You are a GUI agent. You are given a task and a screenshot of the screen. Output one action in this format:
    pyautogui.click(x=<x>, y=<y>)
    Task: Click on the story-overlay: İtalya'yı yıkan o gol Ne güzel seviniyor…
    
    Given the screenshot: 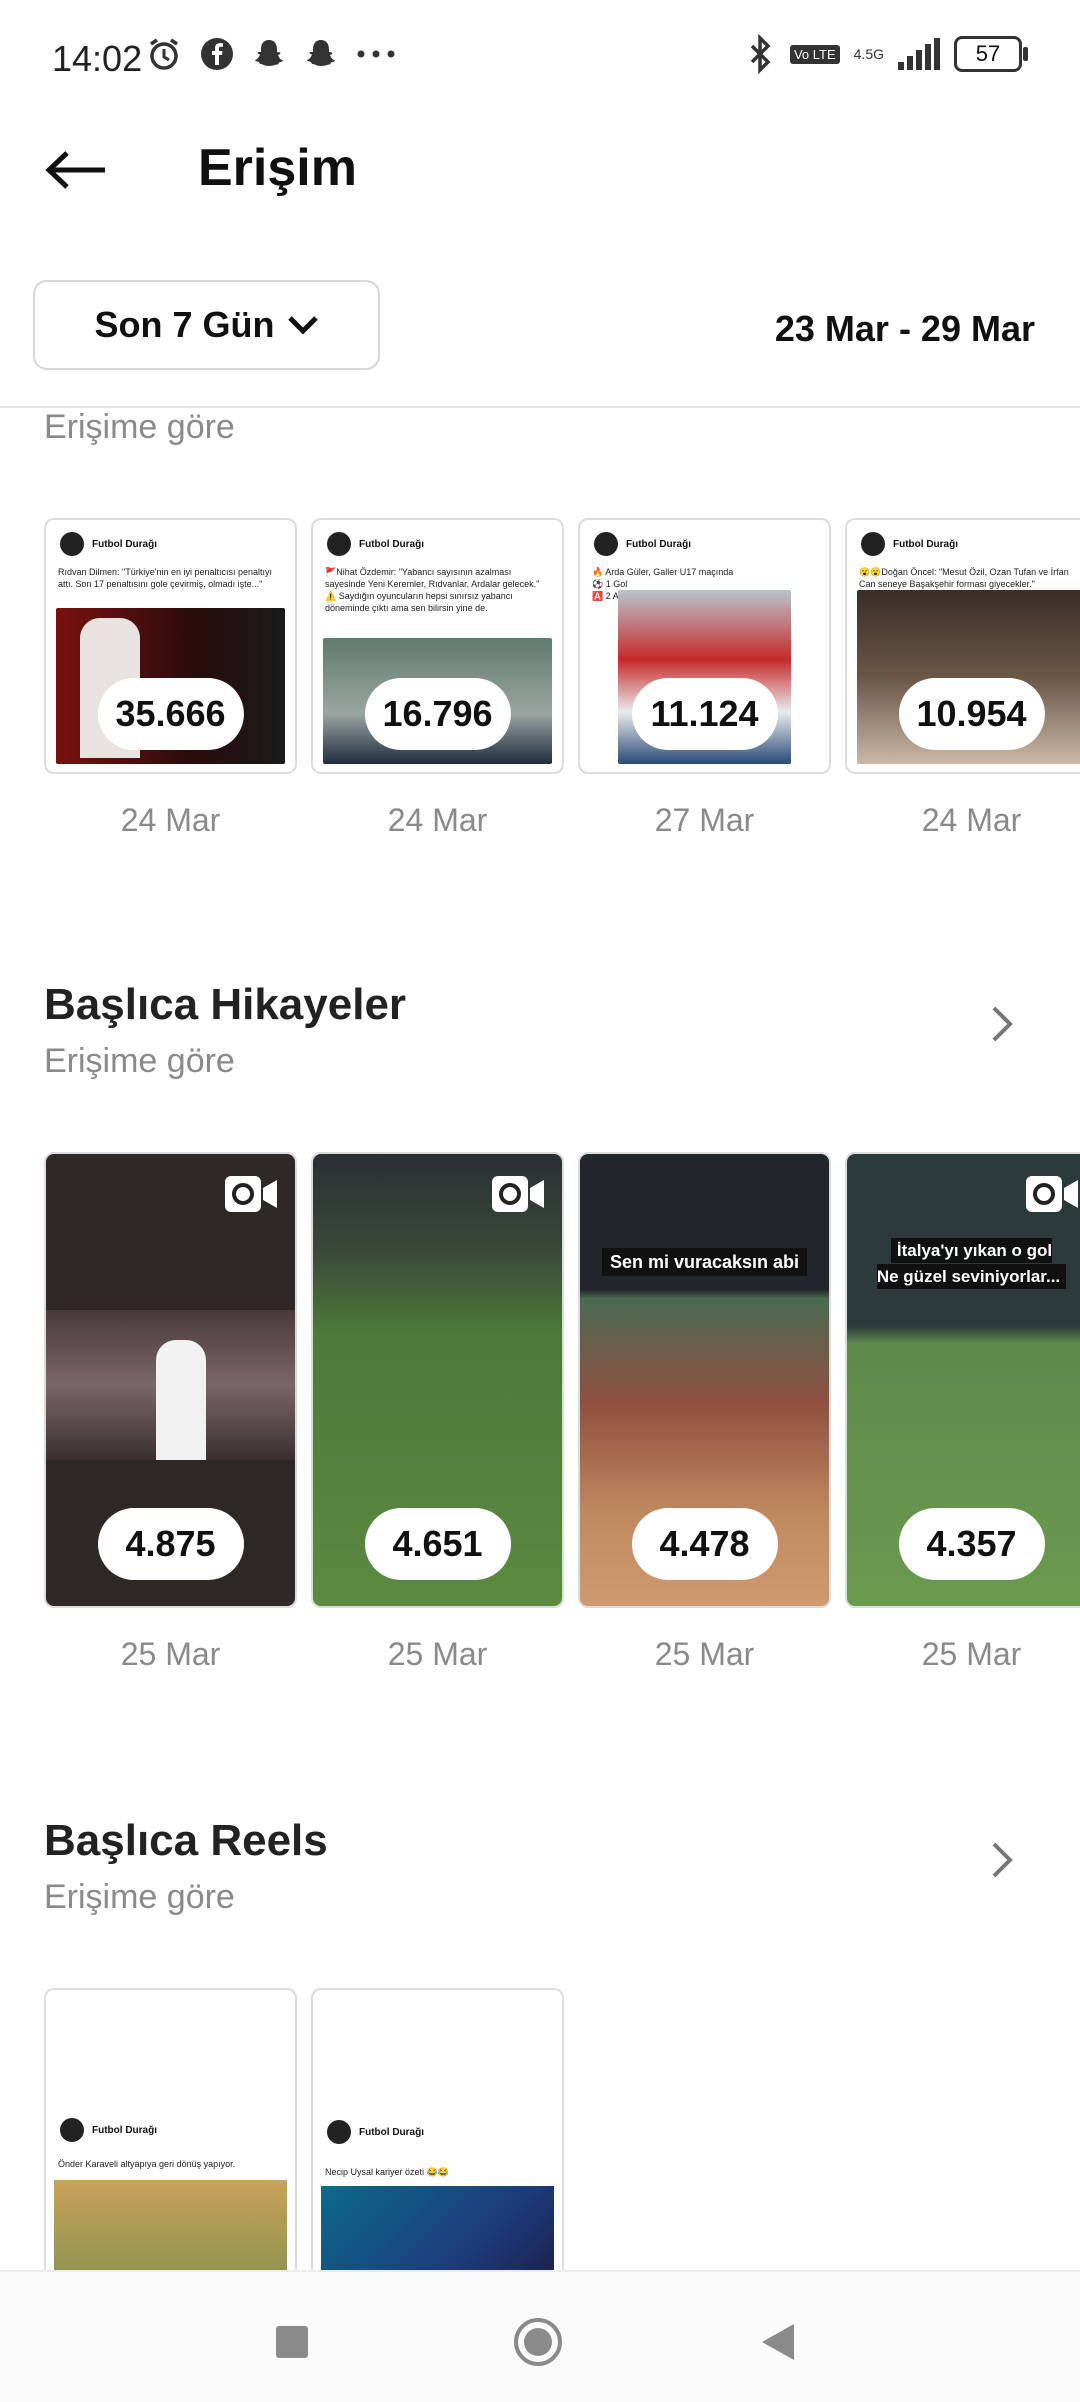 What is the action you would take?
    pyautogui.click(x=963, y=1264)
    